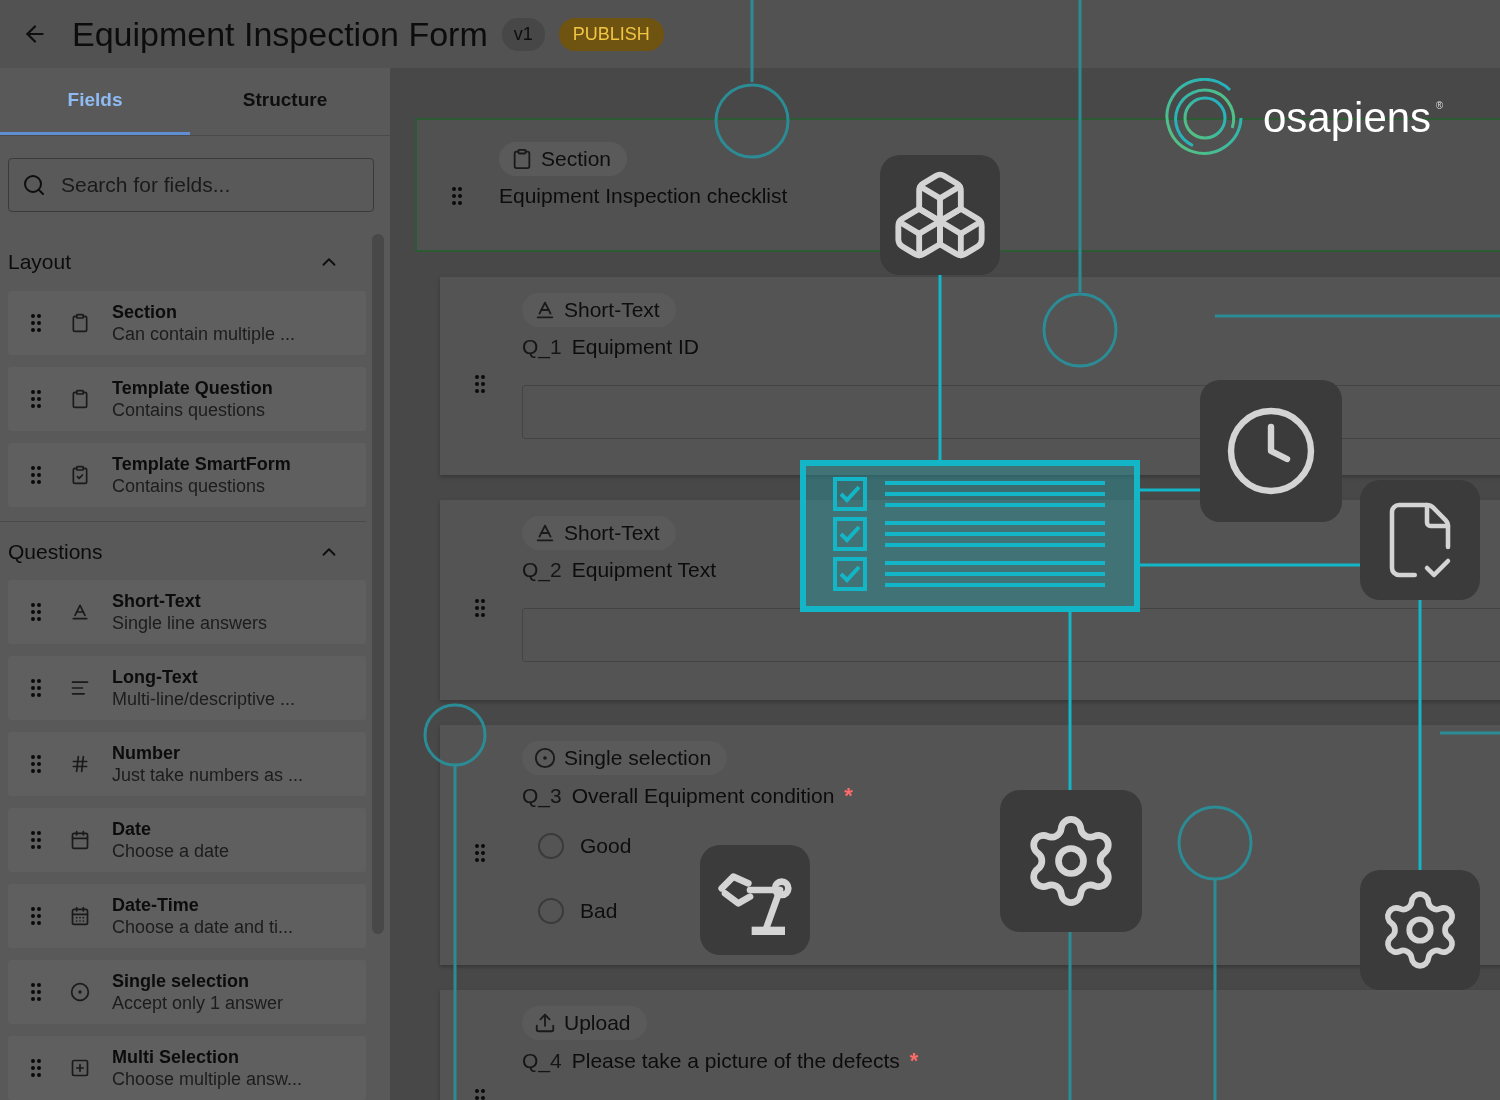  What do you see at coordinates (542, 347) in the screenshot?
I see `question-number: Q_1` at bounding box center [542, 347].